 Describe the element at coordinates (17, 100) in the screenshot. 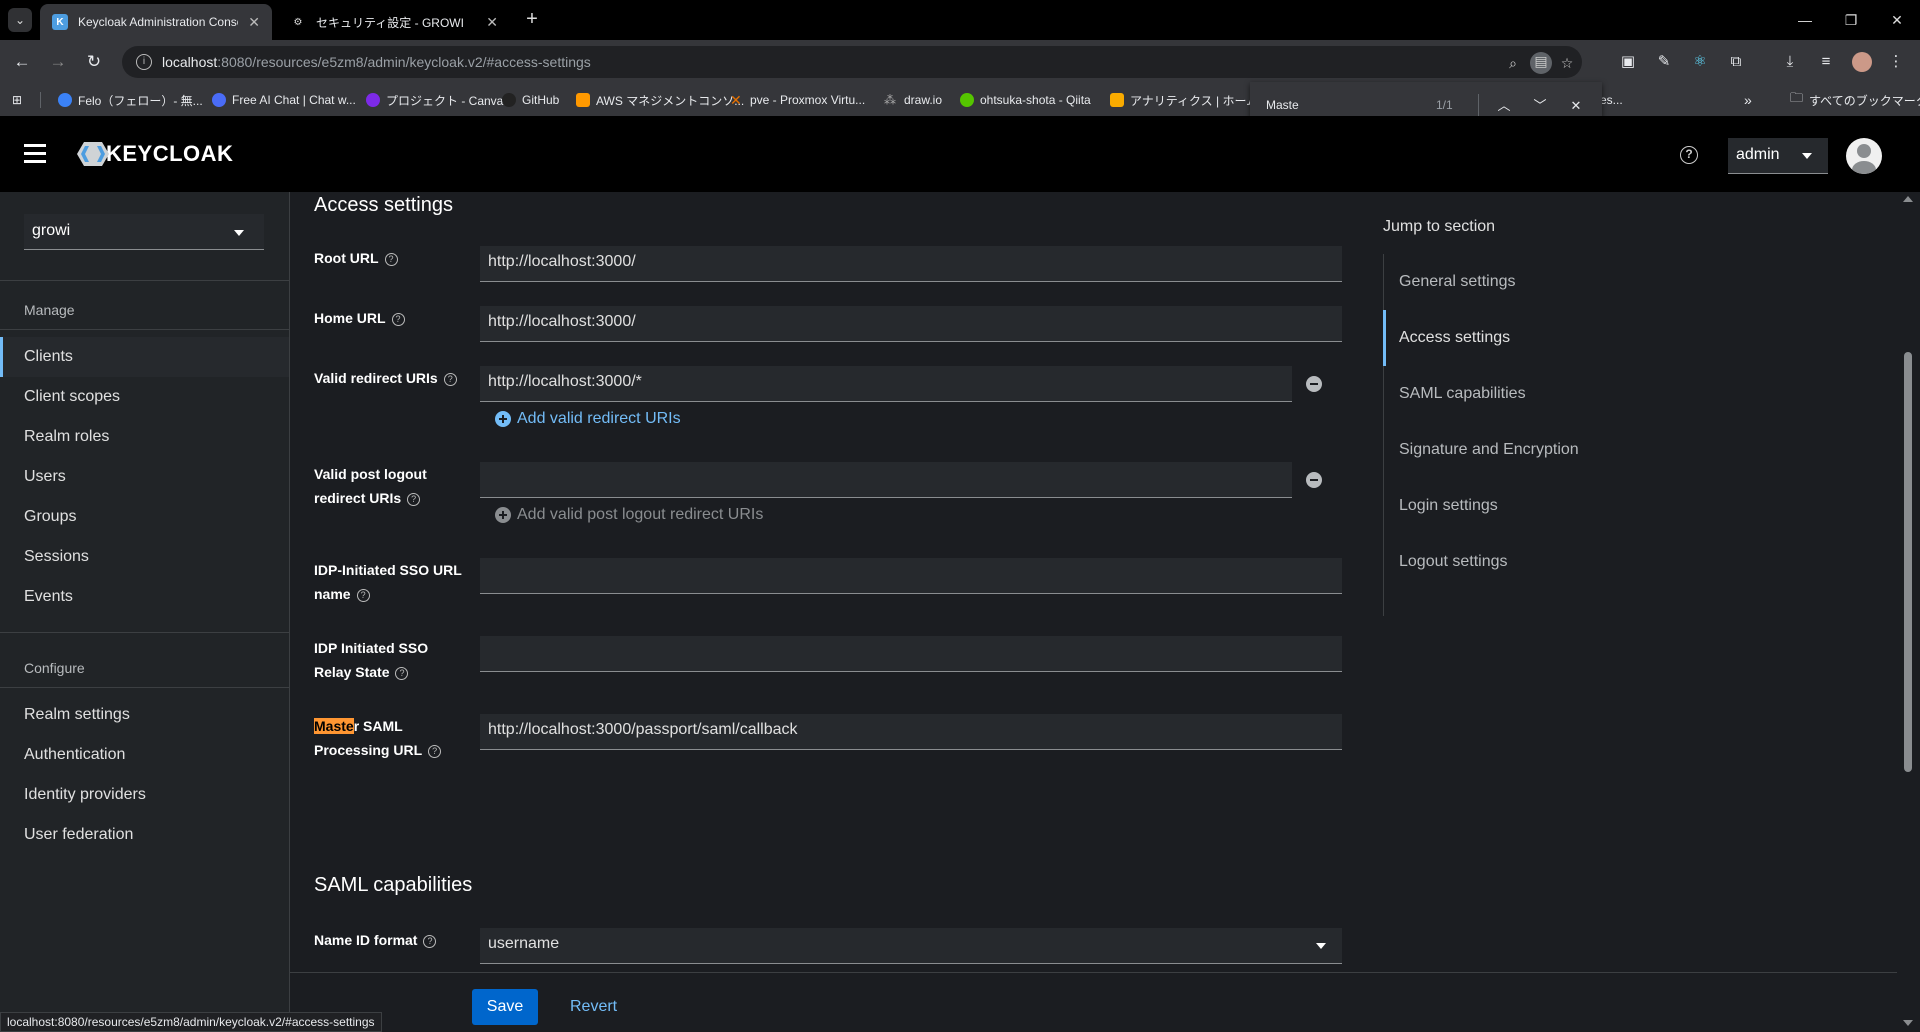

I see `apps-icon: ⊞` at that location.